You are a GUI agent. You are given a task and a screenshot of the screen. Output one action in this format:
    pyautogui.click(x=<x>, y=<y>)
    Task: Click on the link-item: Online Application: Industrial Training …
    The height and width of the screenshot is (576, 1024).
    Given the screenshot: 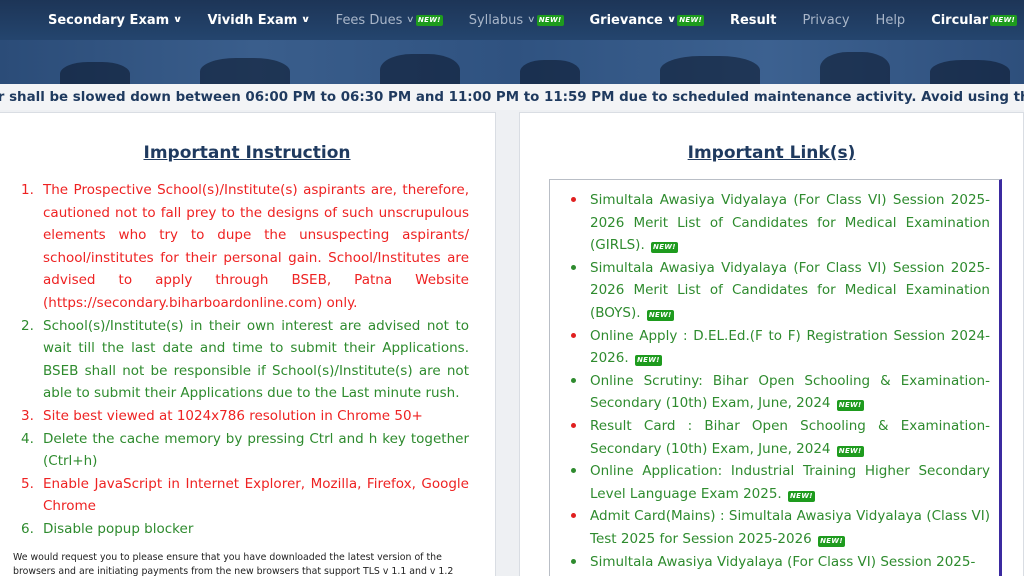 What is the action you would take?
    pyautogui.click(x=776, y=482)
    